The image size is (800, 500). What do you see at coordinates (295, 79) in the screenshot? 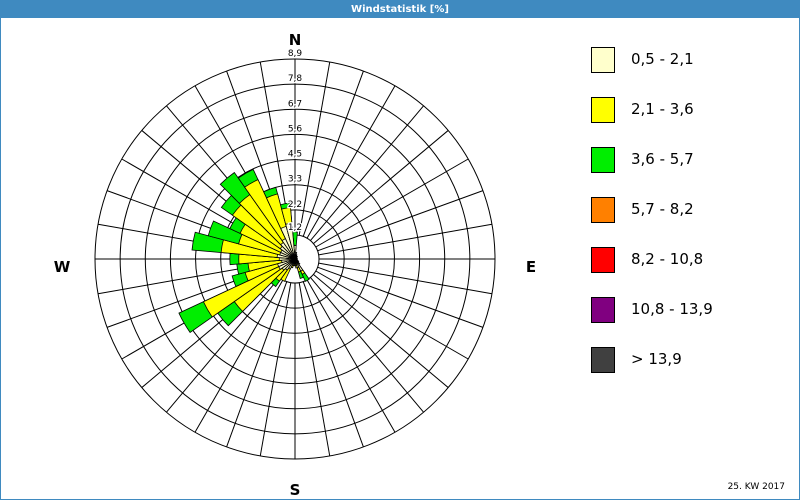
I see `radial-tick-label: 7,8` at bounding box center [295, 79].